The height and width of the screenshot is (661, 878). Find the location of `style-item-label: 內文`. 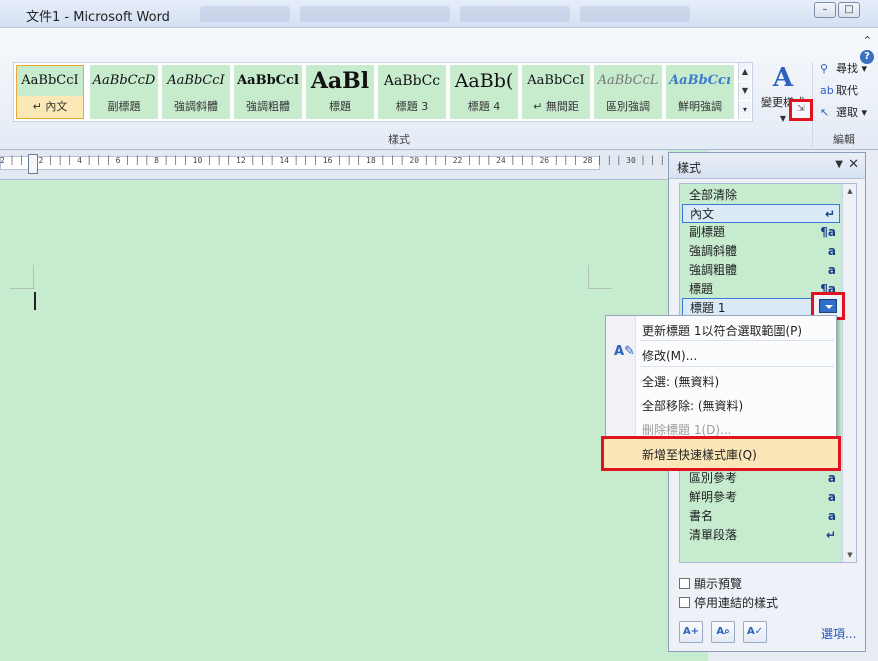

style-item-label: 內文 is located at coordinates (702, 214).